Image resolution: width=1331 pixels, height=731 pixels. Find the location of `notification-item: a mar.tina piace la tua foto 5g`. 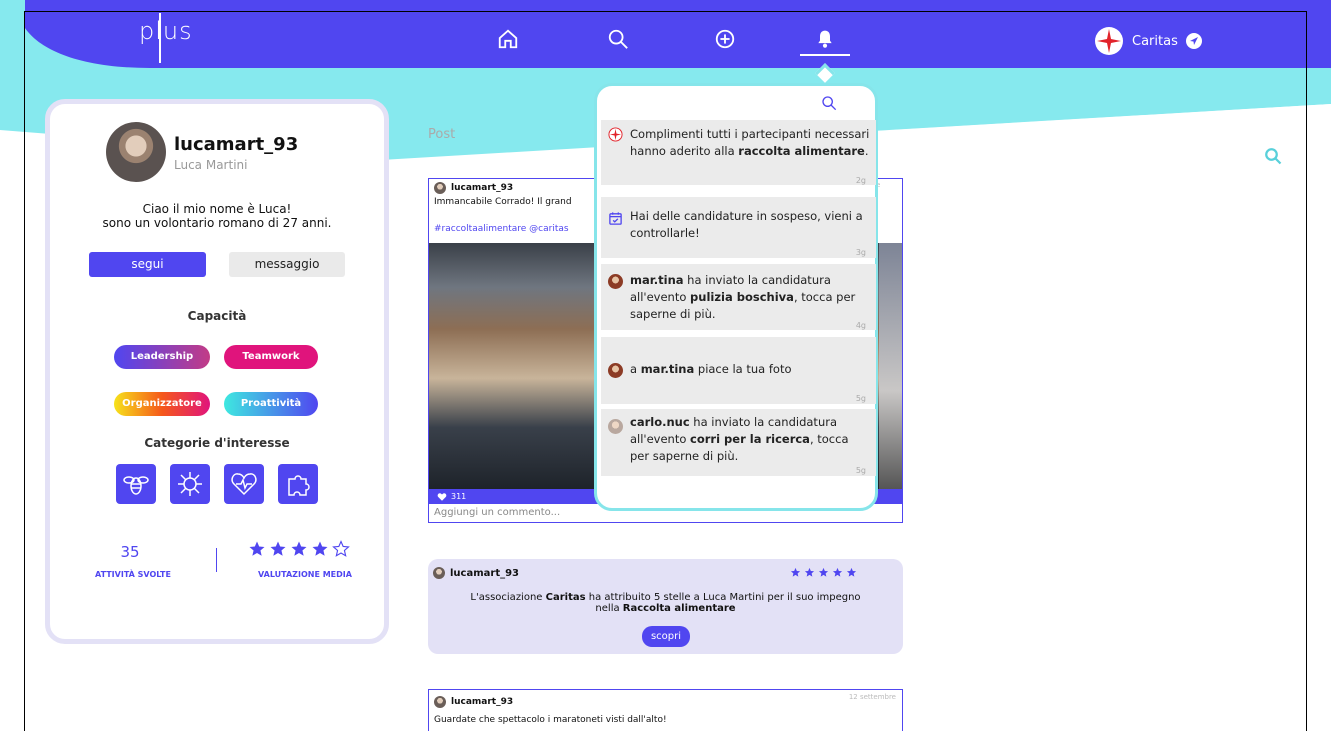

notification-item: a mar.tina piace la tua foto 5g is located at coordinates (738, 370).